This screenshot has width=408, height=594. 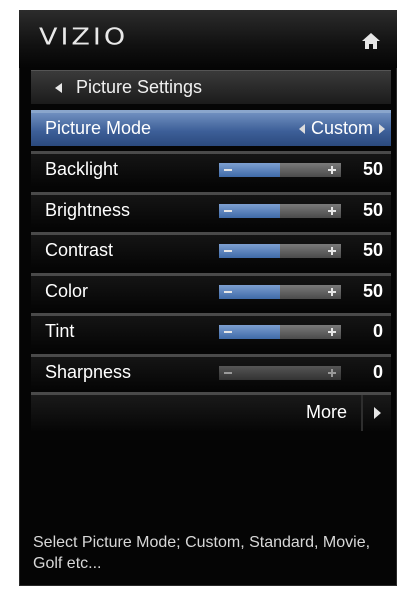 What do you see at coordinates (211, 291) in the screenshot?
I see `setting-row-color: Color 50` at bounding box center [211, 291].